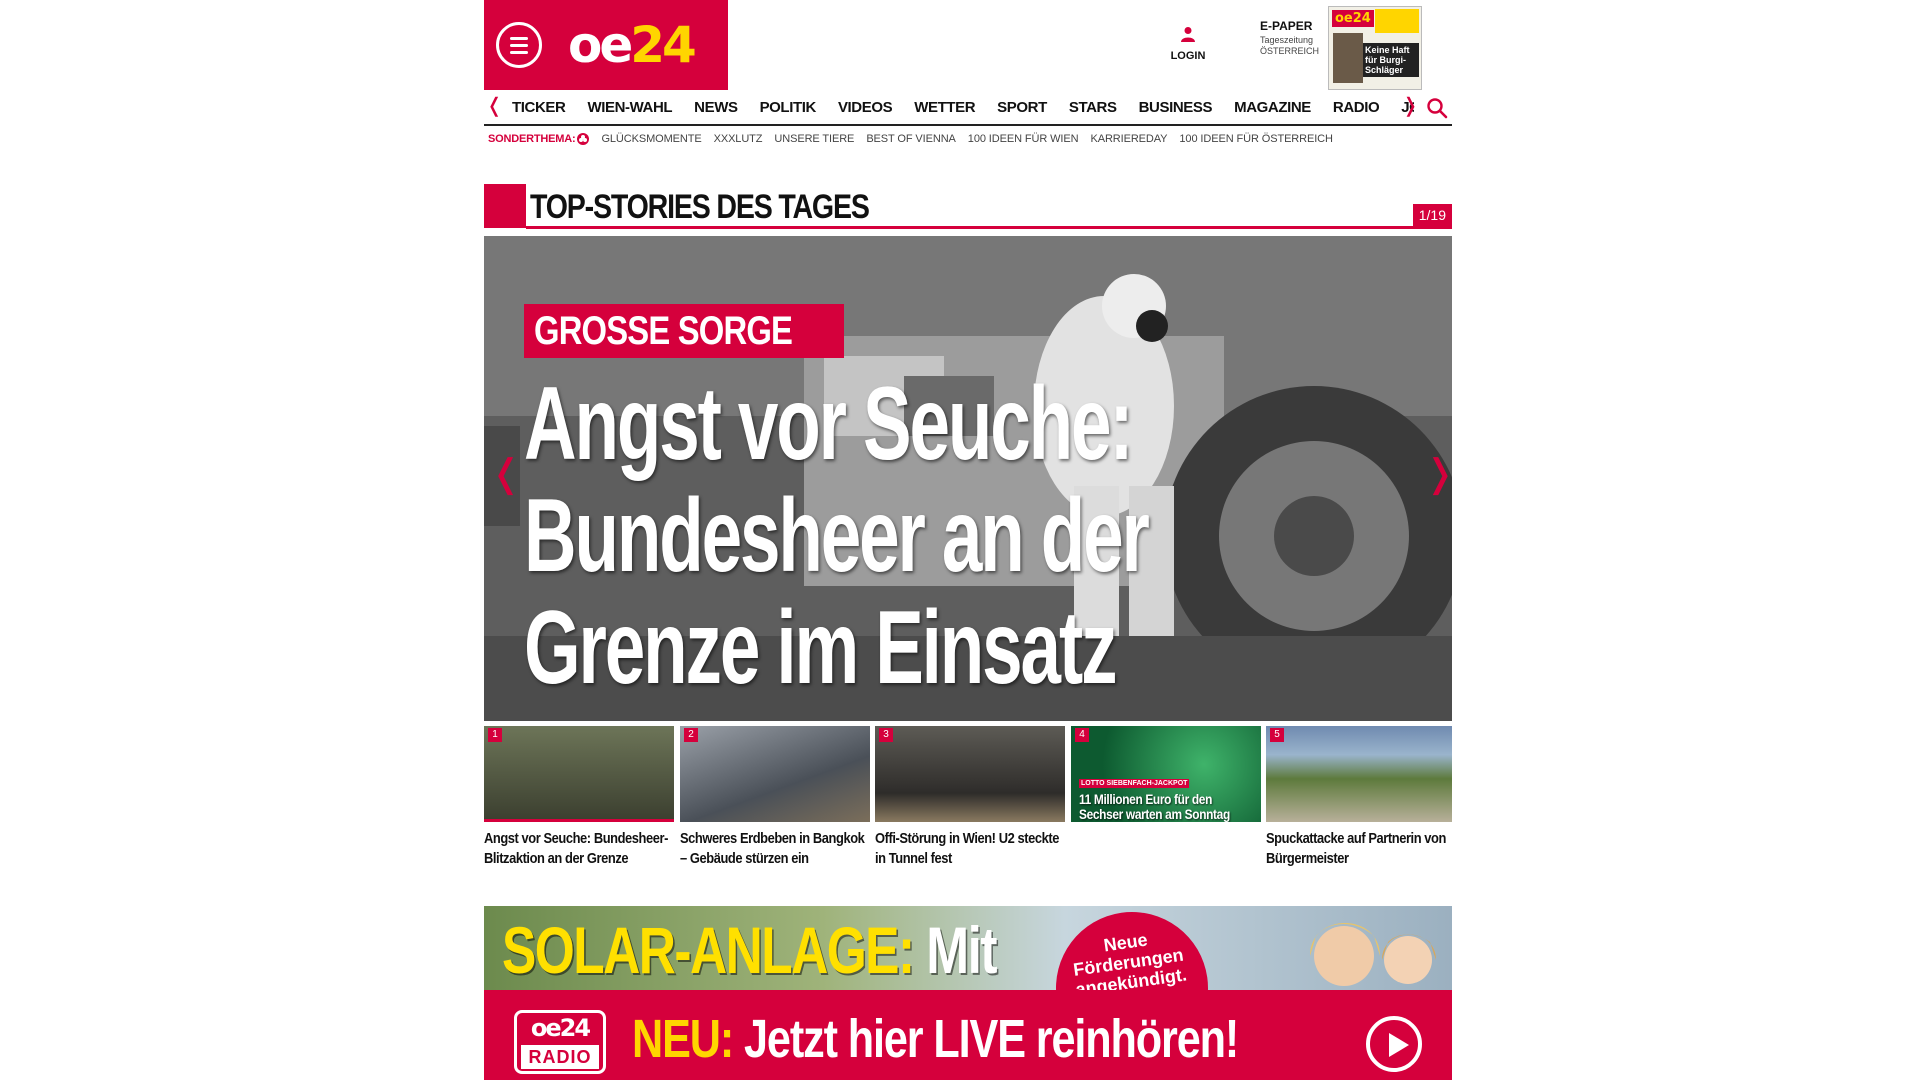  Describe the element at coordinates (663, 45) in the screenshot. I see `logo-24: 24` at that location.